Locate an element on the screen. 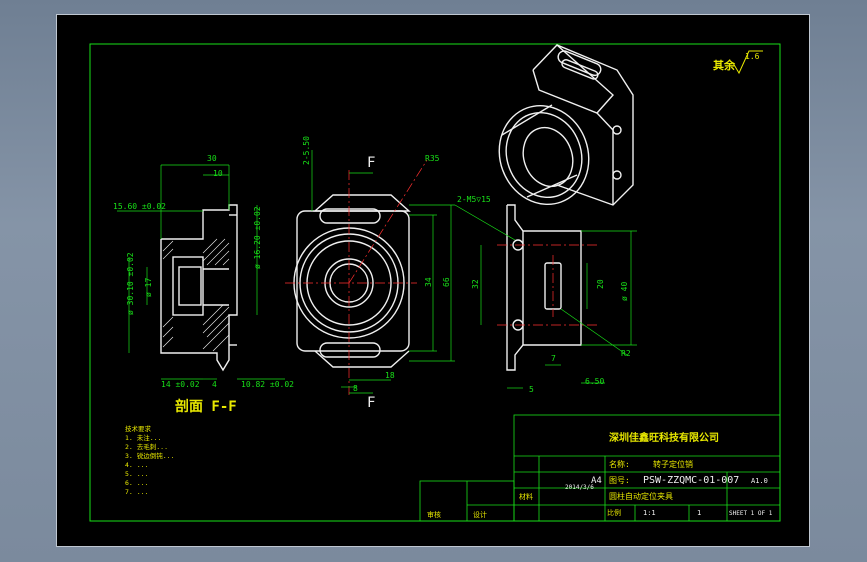  dim-8: 8 is located at coordinates (355, 388).